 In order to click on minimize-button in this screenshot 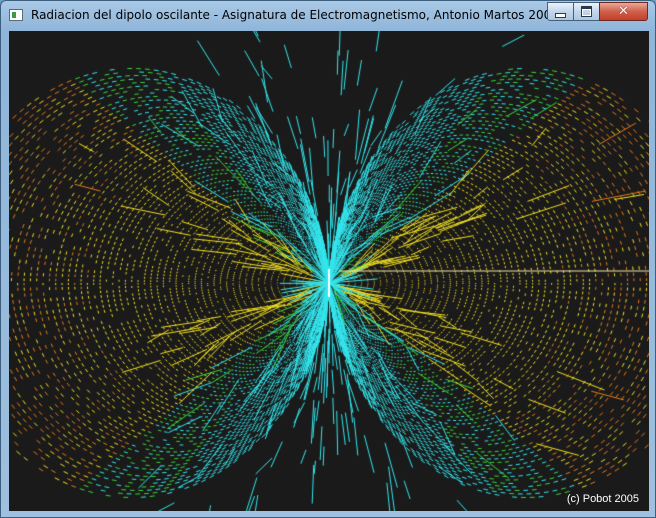, I will do `click(560, 11)`.